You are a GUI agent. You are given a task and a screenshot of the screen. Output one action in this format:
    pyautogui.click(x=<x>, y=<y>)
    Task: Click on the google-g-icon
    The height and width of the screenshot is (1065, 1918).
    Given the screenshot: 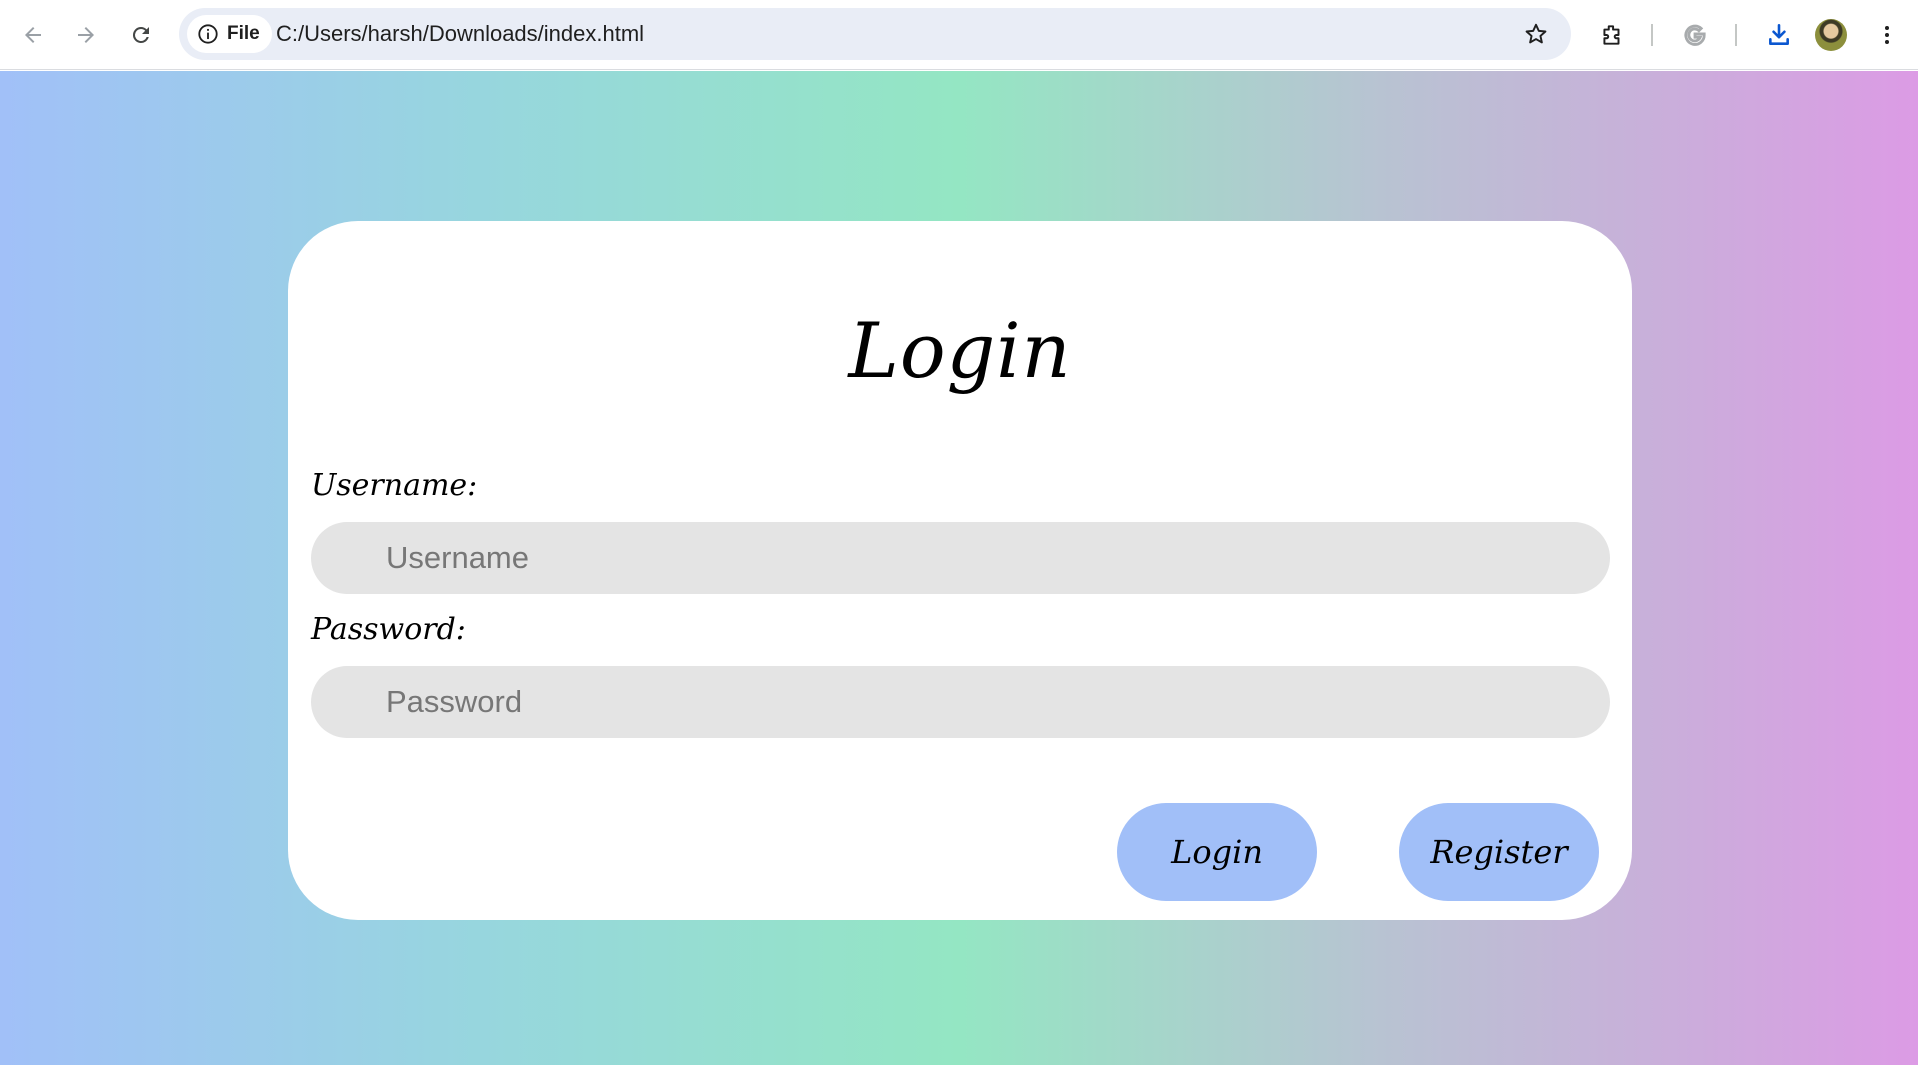 What is the action you would take?
    pyautogui.click(x=1695, y=35)
    